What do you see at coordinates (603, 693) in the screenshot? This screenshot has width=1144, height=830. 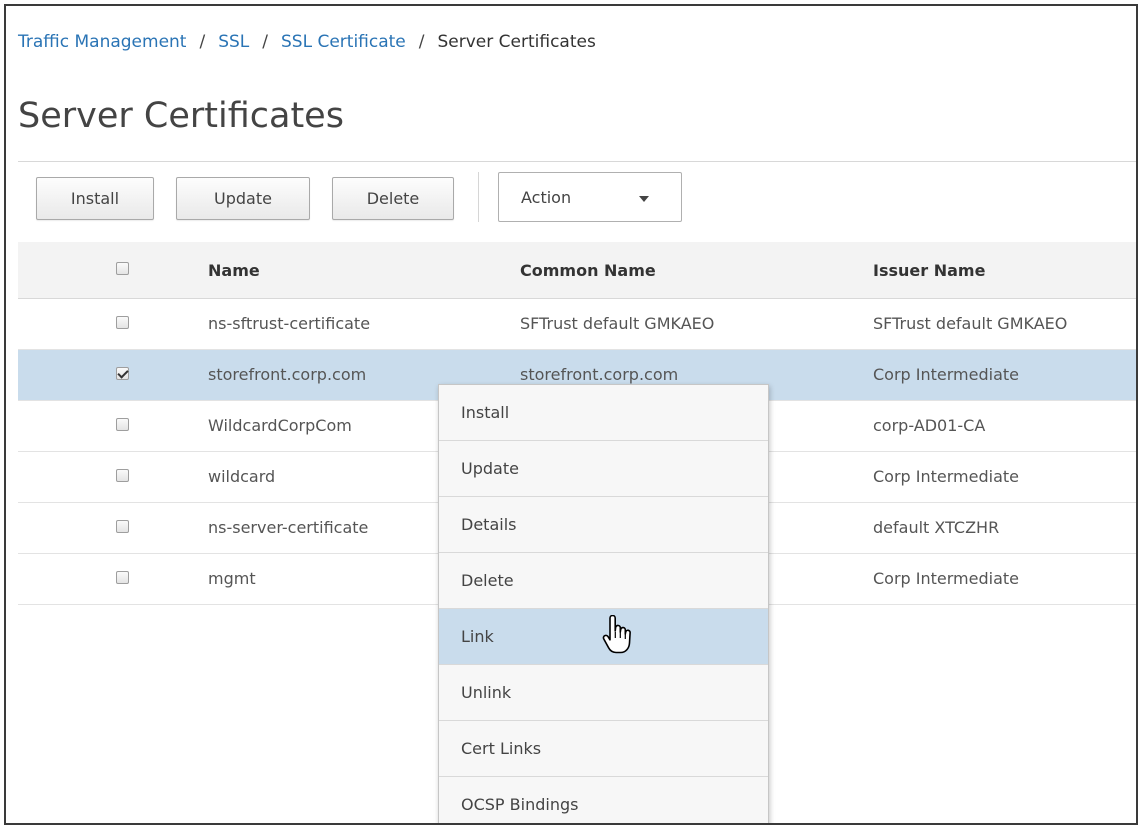 I see `menu-item-unlink: Unlink` at bounding box center [603, 693].